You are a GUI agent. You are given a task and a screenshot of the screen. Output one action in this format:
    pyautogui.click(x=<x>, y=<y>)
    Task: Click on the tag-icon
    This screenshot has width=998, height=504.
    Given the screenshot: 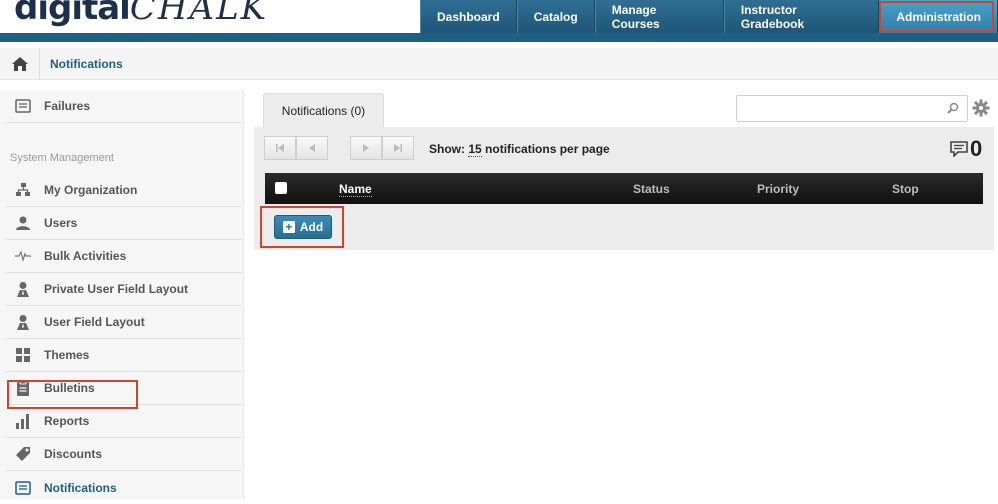 What is the action you would take?
    pyautogui.click(x=23, y=454)
    